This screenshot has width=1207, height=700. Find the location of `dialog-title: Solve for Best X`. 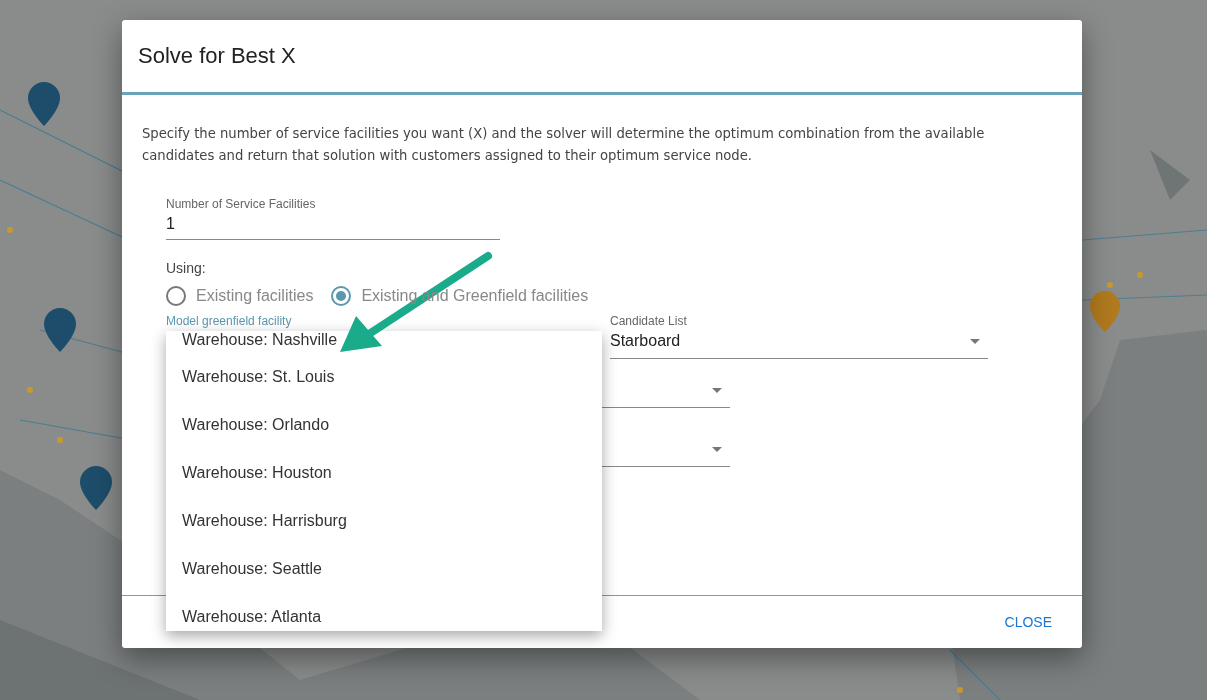

dialog-title: Solve for Best X is located at coordinates (217, 56).